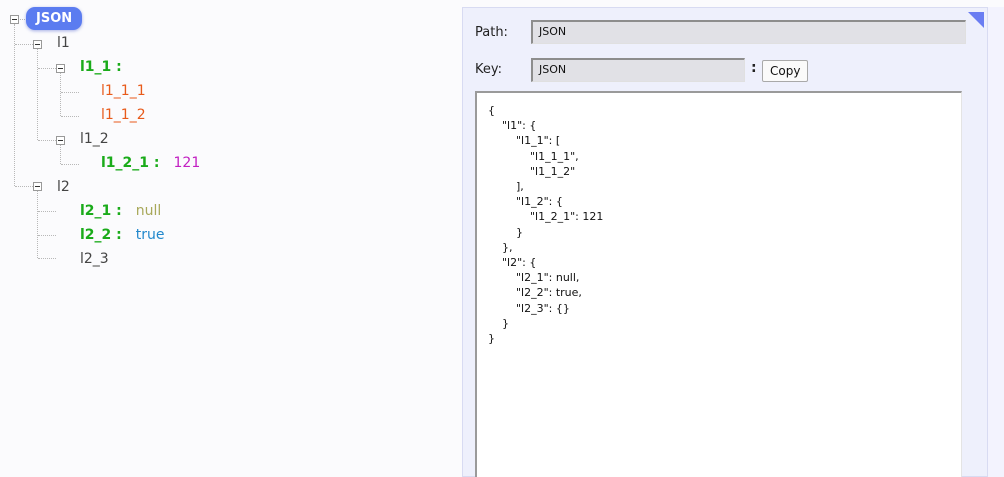  What do you see at coordinates (754, 68) in the screenshot?
I see `key-colon: :` at bounding box center [754, 68].